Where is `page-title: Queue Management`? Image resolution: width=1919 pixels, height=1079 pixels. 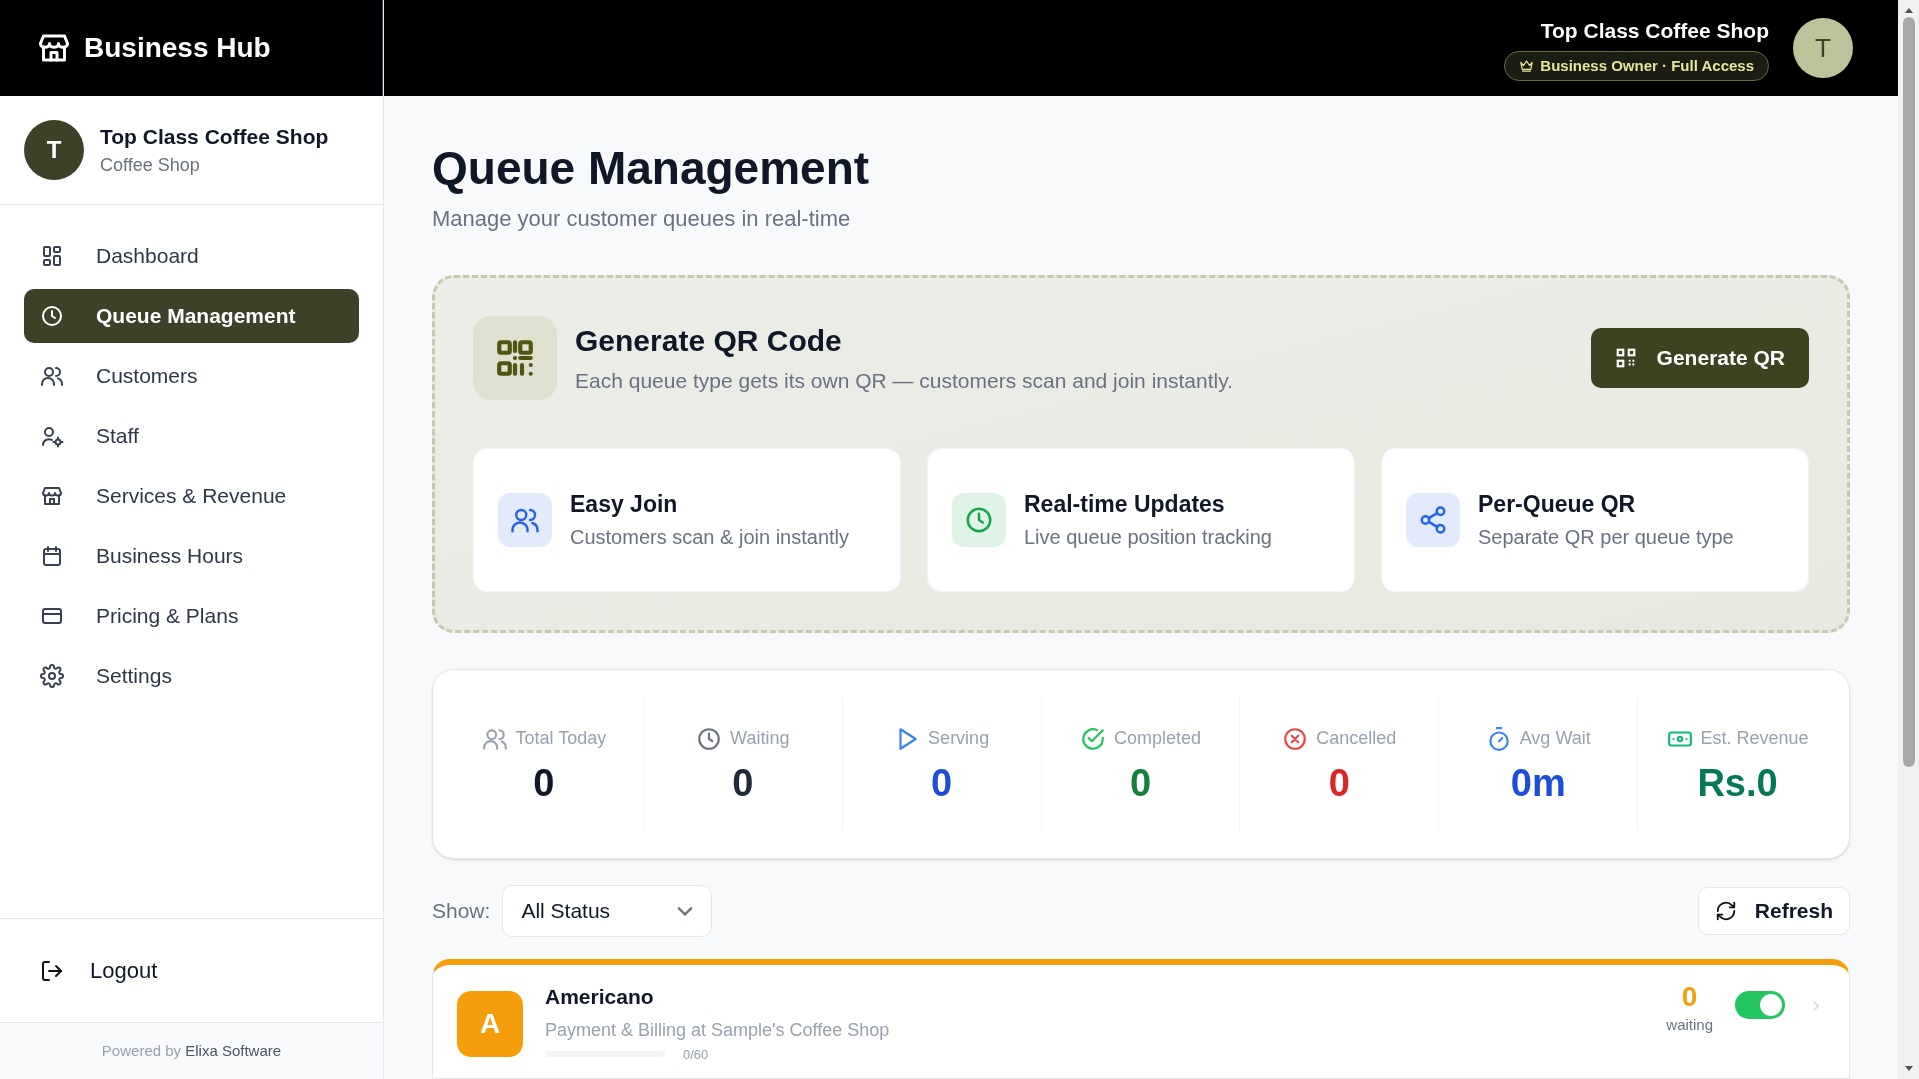 page-title: Queue Management is located at coordinates (651, 168).